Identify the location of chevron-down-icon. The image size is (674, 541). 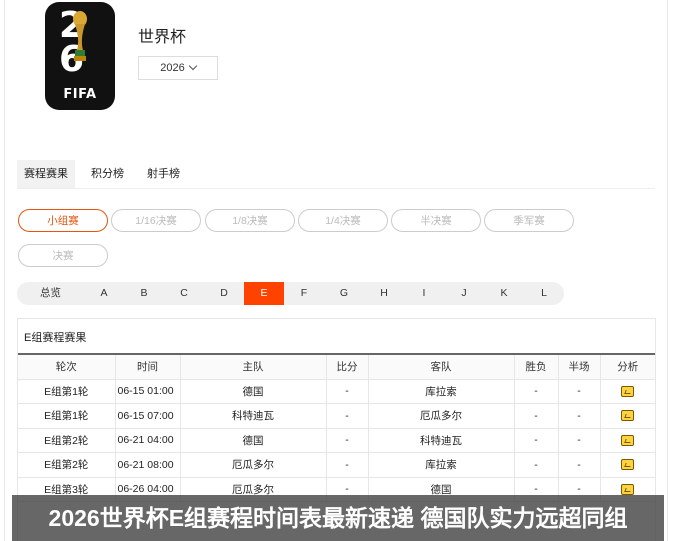
(192, 66).